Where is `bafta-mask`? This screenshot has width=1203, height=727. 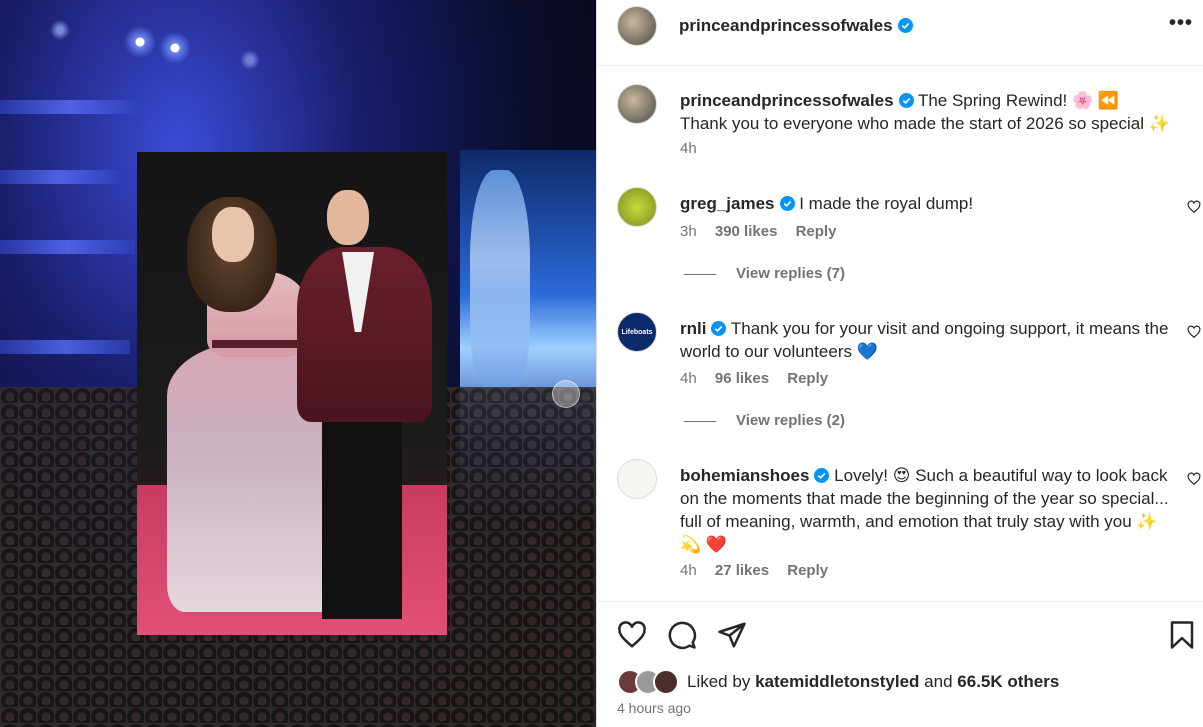 bafta-mask is located at coordinates (500, 280).